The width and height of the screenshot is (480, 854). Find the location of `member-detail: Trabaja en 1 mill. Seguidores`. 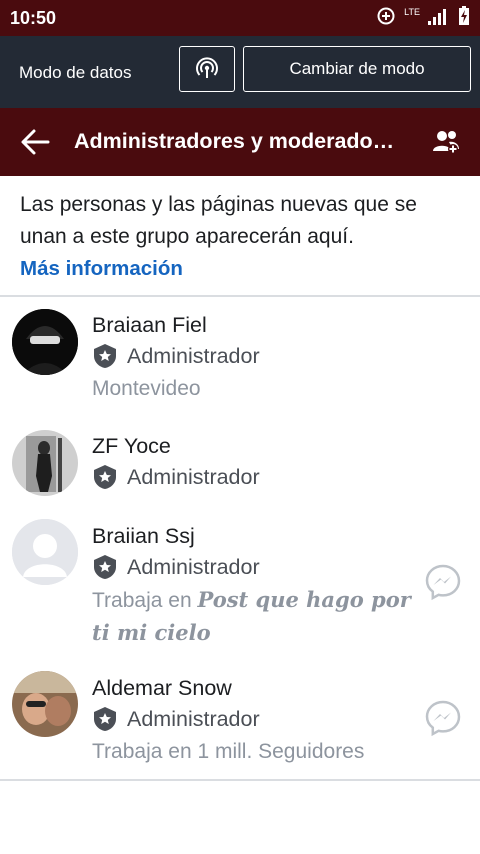

member-detail: Trabaja en 1 mill. Seguidores is located at coordinates (228, 751).